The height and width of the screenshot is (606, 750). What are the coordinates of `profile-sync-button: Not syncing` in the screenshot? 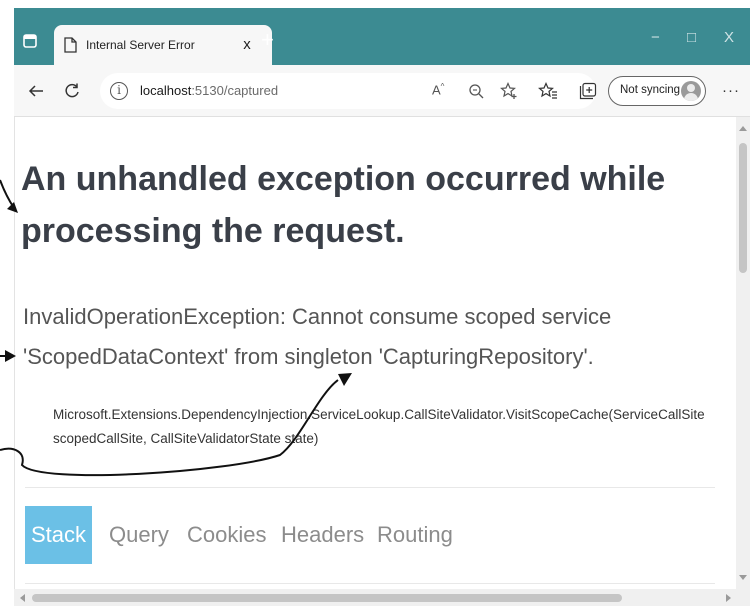 It's located at (657, 91).